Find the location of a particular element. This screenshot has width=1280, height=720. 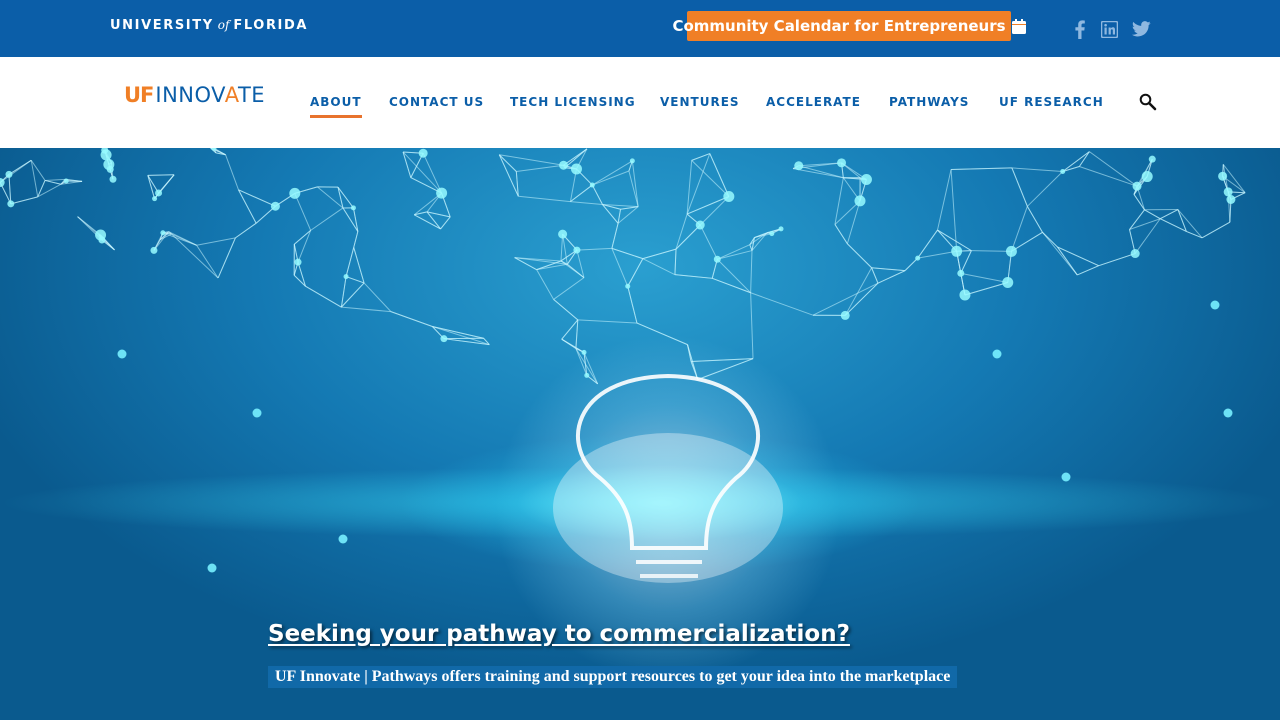

nav-pathways: PATHWAYS is located at coordinates (929, 102).